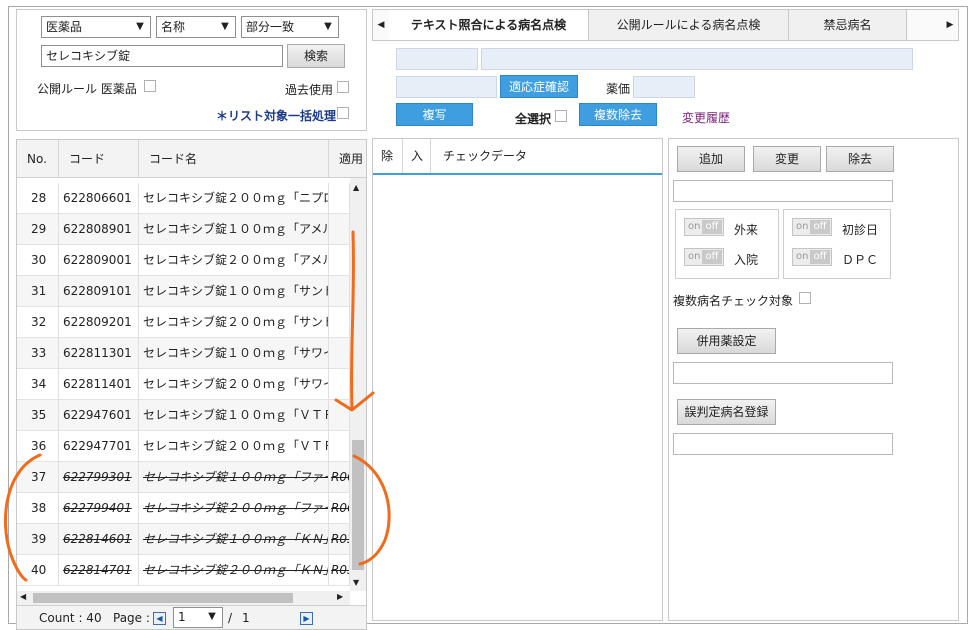 The image size is (973, 630). I want to click on pager: Count : 40 Page : ◀ 1 ▼ / 1 ▶, so click(191, 617).